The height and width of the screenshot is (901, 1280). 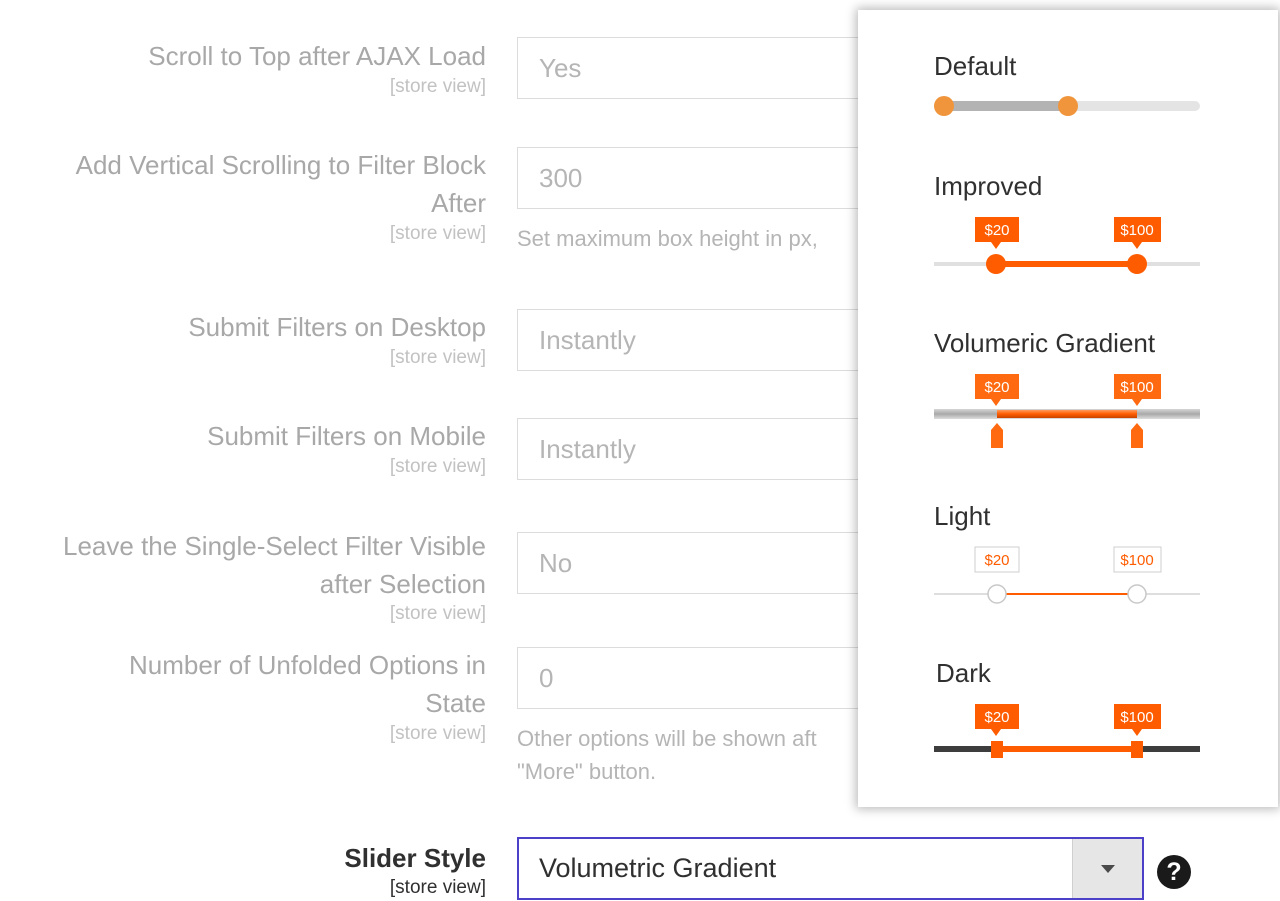 What do you see at coordinates (307, 665) in the screenshot?
I see `setting-label-line-1: Number of Unfolded Options in` at bounding box center [307, 665].